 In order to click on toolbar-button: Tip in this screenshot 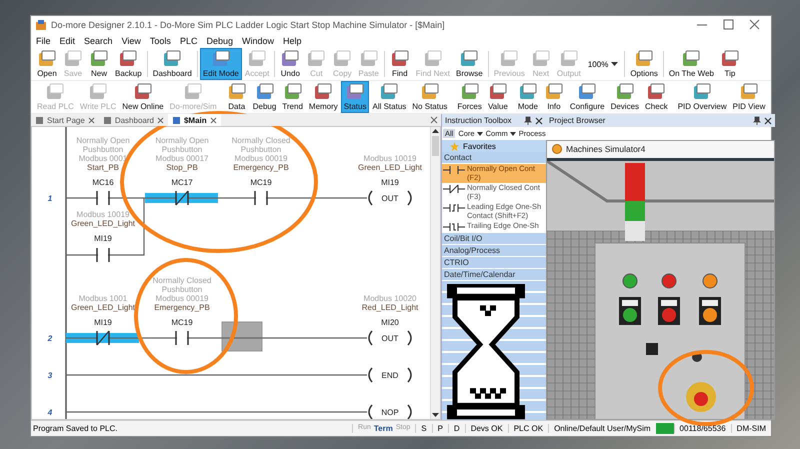, I will do `click(729, 64)`.